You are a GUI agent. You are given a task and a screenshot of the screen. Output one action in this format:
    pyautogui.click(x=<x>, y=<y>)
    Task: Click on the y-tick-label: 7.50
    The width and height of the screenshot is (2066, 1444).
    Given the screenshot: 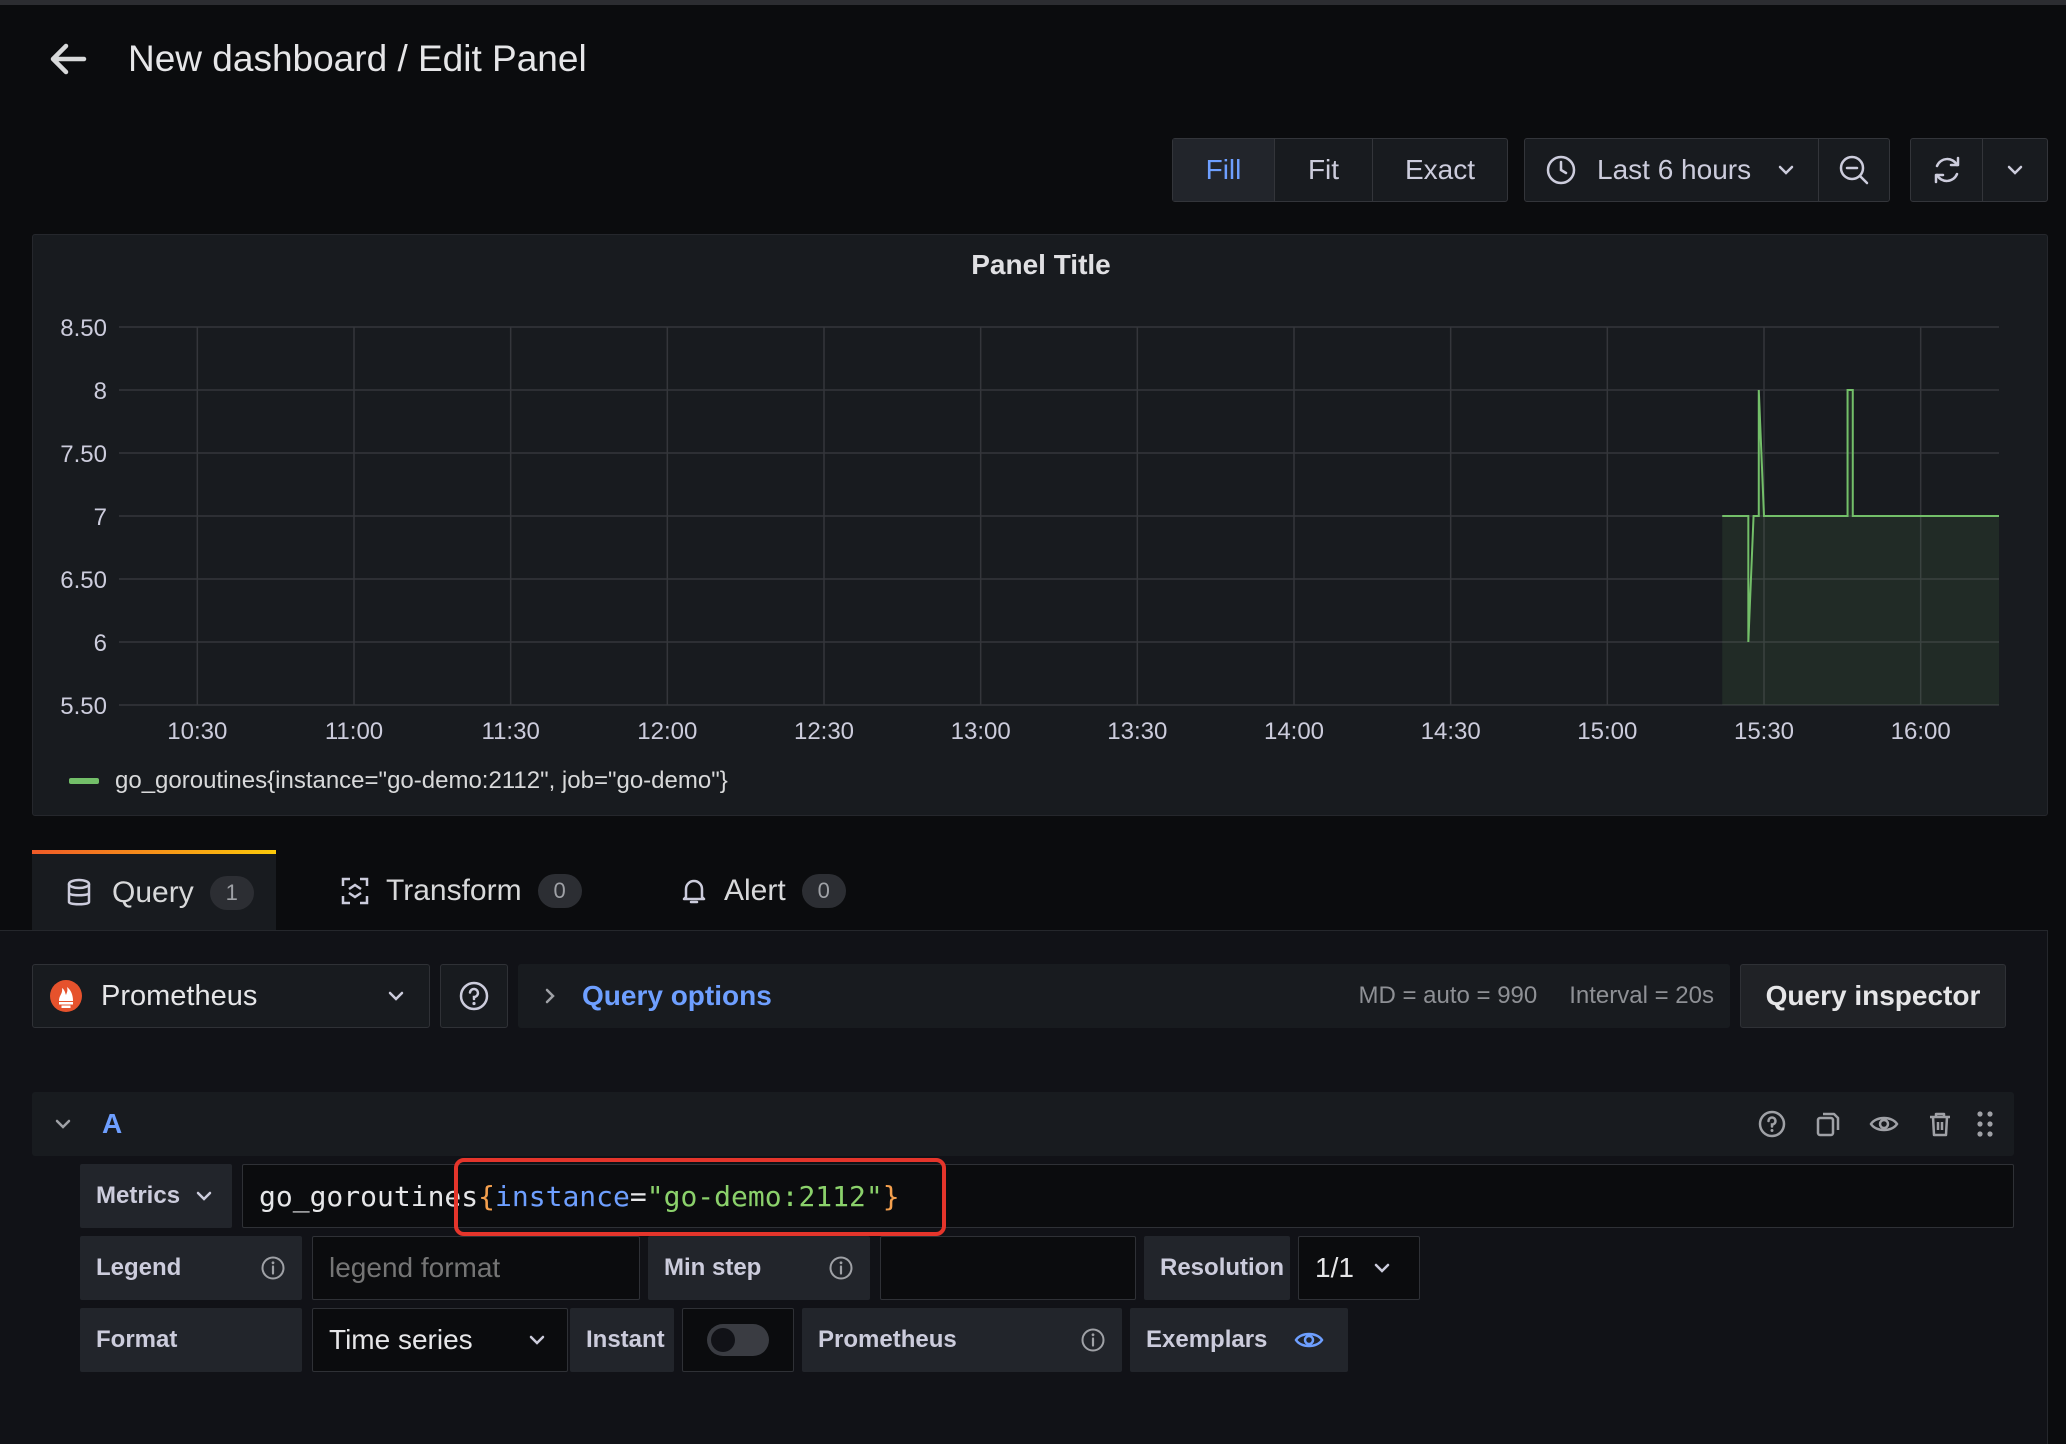 What is the action you would take?
    pyautogui.click(x=83, y=454)
    